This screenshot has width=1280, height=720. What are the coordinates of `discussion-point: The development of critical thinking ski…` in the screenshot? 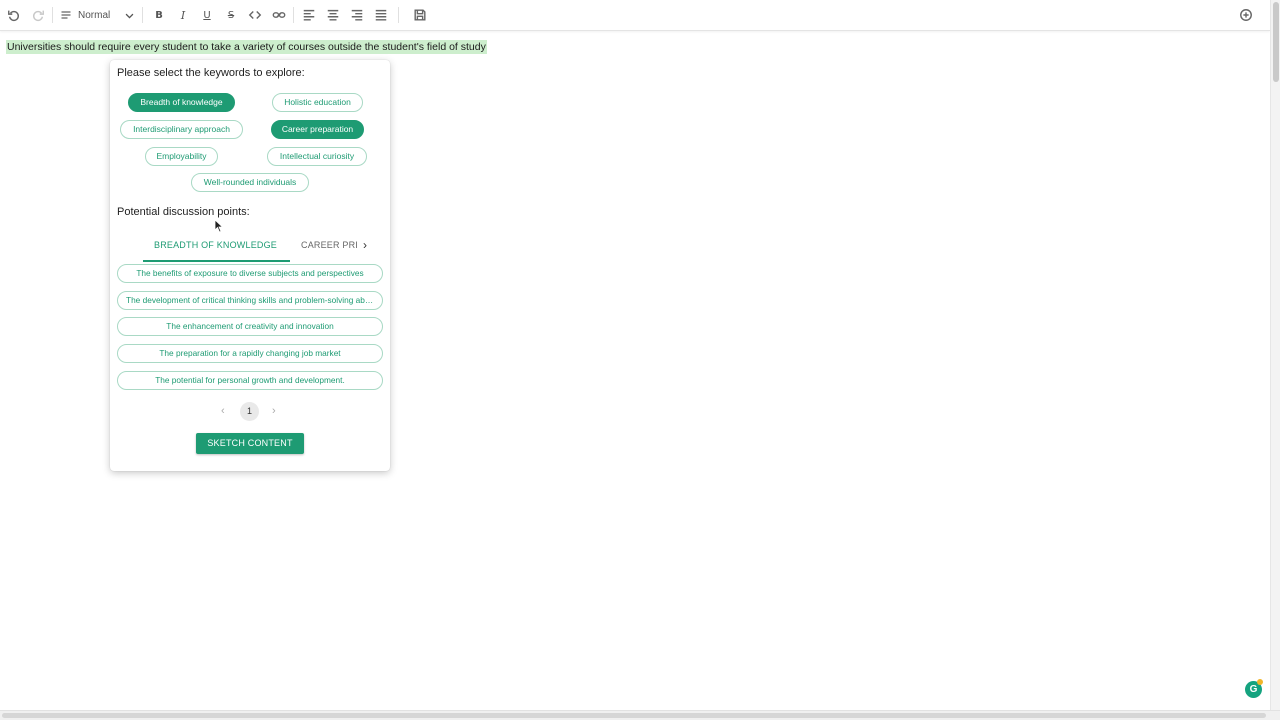 It's located at (250, 300).